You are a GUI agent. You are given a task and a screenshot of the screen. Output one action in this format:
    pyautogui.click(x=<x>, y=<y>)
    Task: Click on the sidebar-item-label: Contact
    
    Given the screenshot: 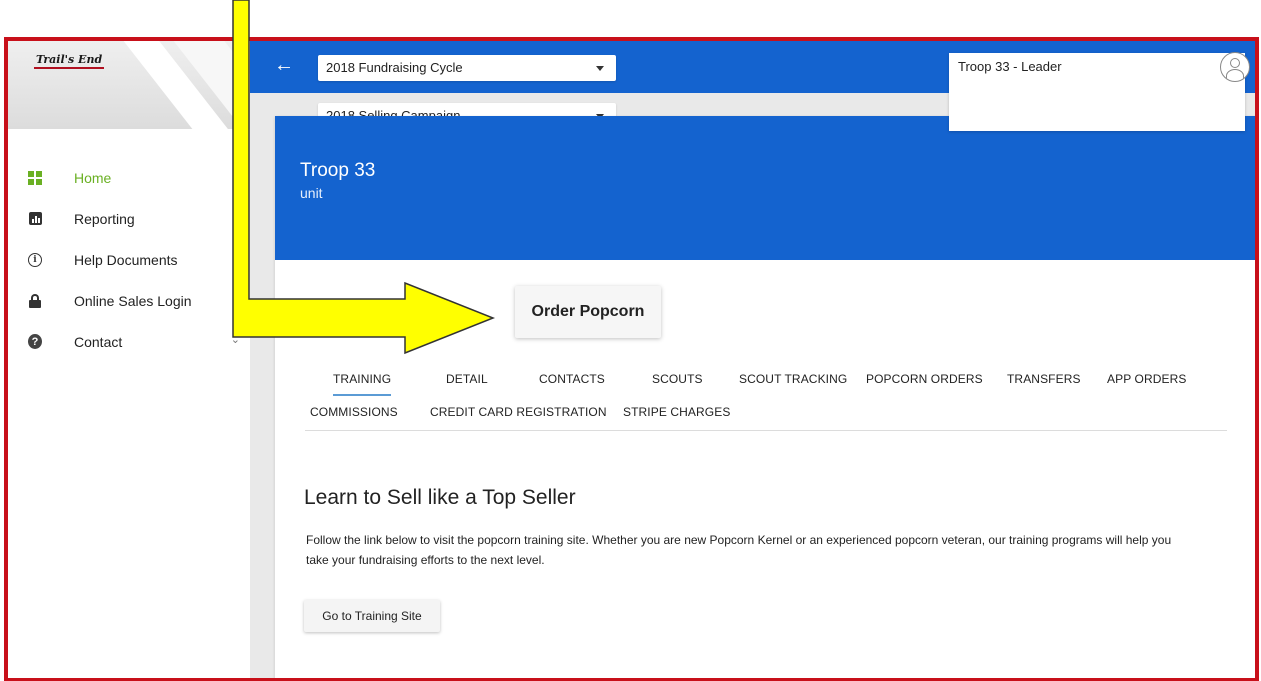 What is the action you would take?
    pyautogui.click(x=98, y=341)
    